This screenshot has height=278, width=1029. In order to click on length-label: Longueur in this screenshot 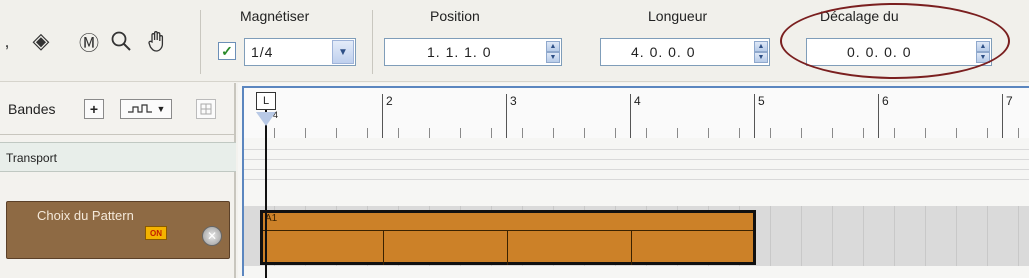, I will do `click(678, 16)`.